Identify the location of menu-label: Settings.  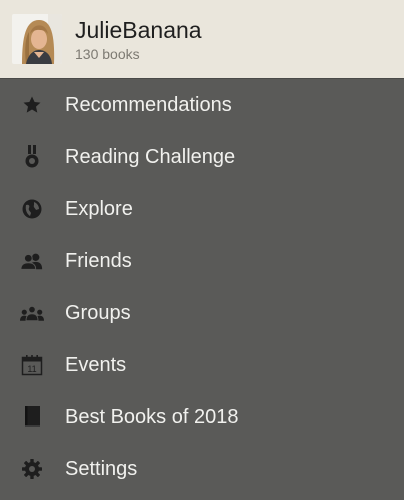
(101, 468).